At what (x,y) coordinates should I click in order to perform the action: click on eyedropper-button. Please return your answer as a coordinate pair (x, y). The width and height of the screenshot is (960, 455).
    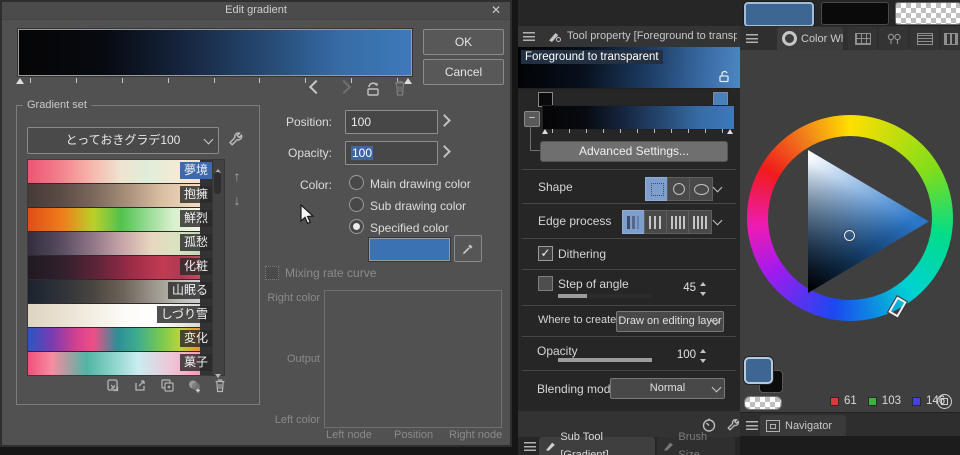
    Looking at the image, I should click on (468, 248).